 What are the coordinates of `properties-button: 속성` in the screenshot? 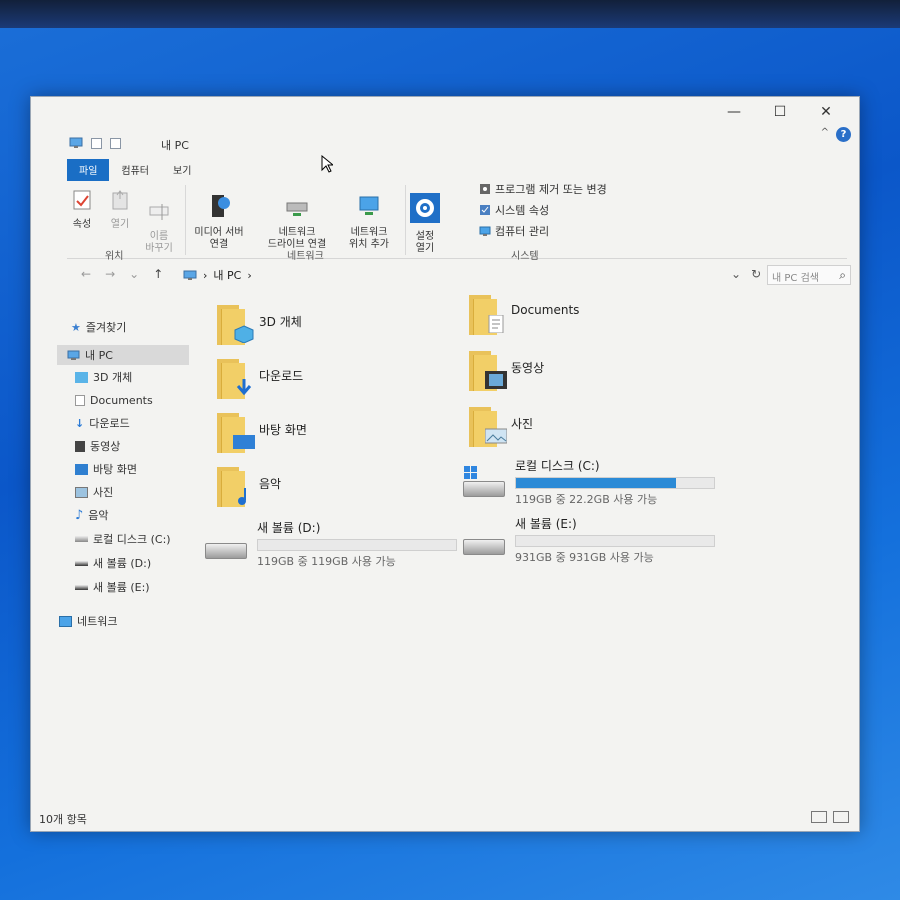 It's located at (82, 210).